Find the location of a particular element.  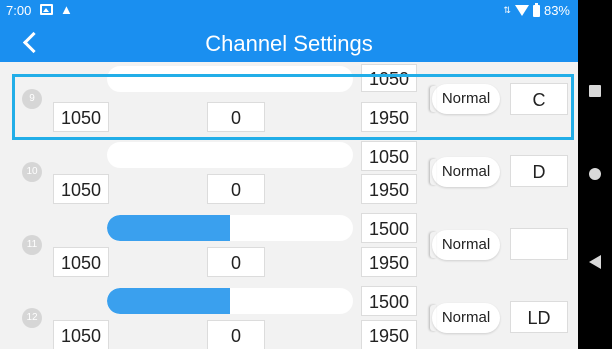

status-bar: 7:00 ▲ ⇅ 83% is located at coordinates (289, 11).